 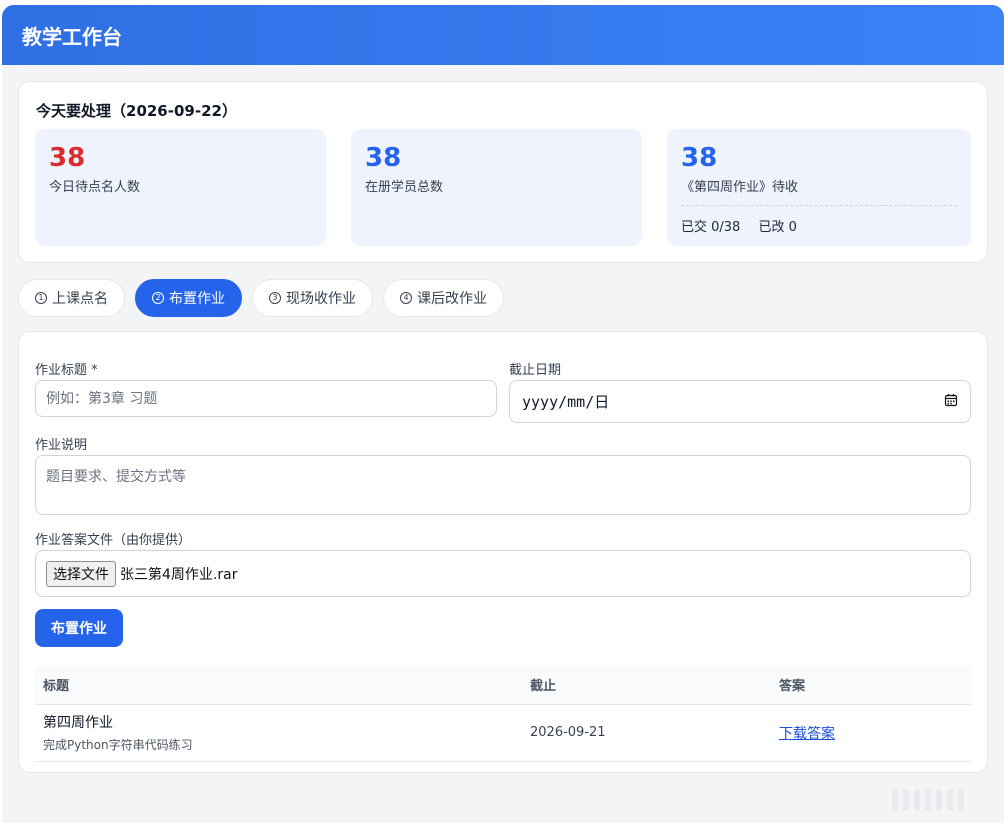 What do you see at coordinates (740, 401) in the screenshot?
I see `due-date-input: yyyy/mm/日` at bounding box center [740, 401].